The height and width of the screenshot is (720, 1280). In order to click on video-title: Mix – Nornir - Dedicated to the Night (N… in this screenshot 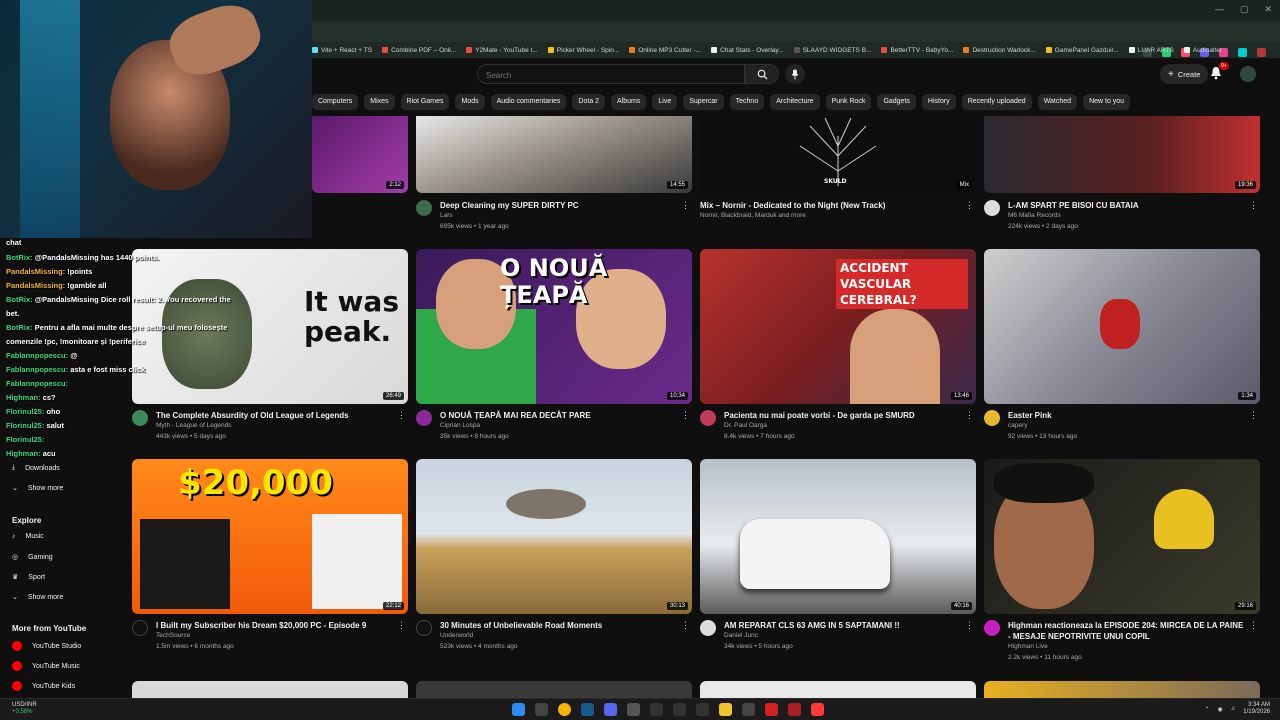, I will do `click(820, 205)`.